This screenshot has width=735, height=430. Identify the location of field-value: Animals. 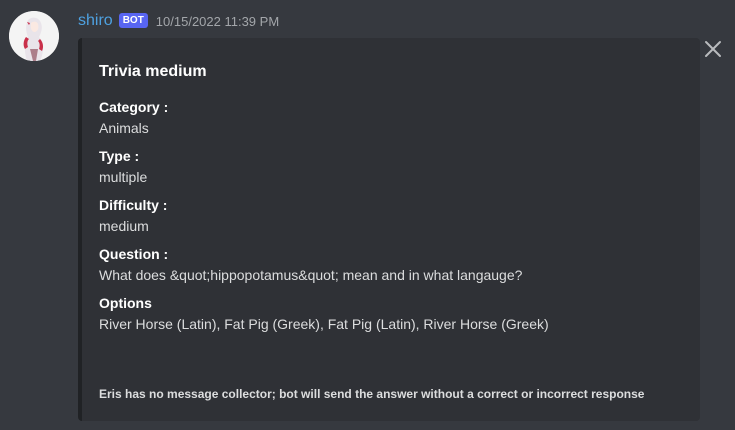
(124, 128).